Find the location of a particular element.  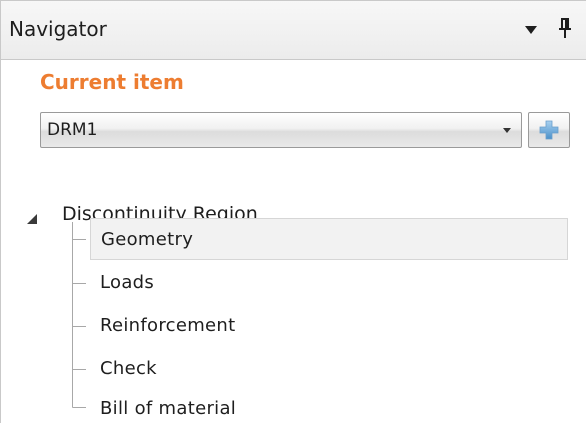

add-item-button is located at coordinates (549, 130).